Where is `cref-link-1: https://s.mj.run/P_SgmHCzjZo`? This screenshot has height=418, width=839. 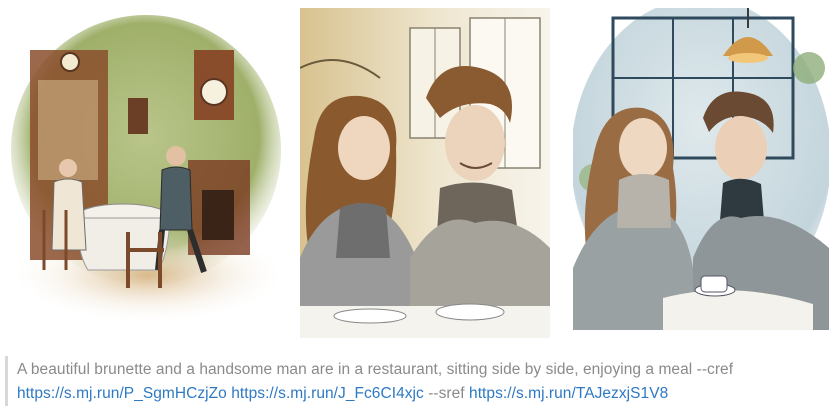
cref-link-1: https://s.mj.run/P_SgmHCzjZo is located at coordinates (122, 393).